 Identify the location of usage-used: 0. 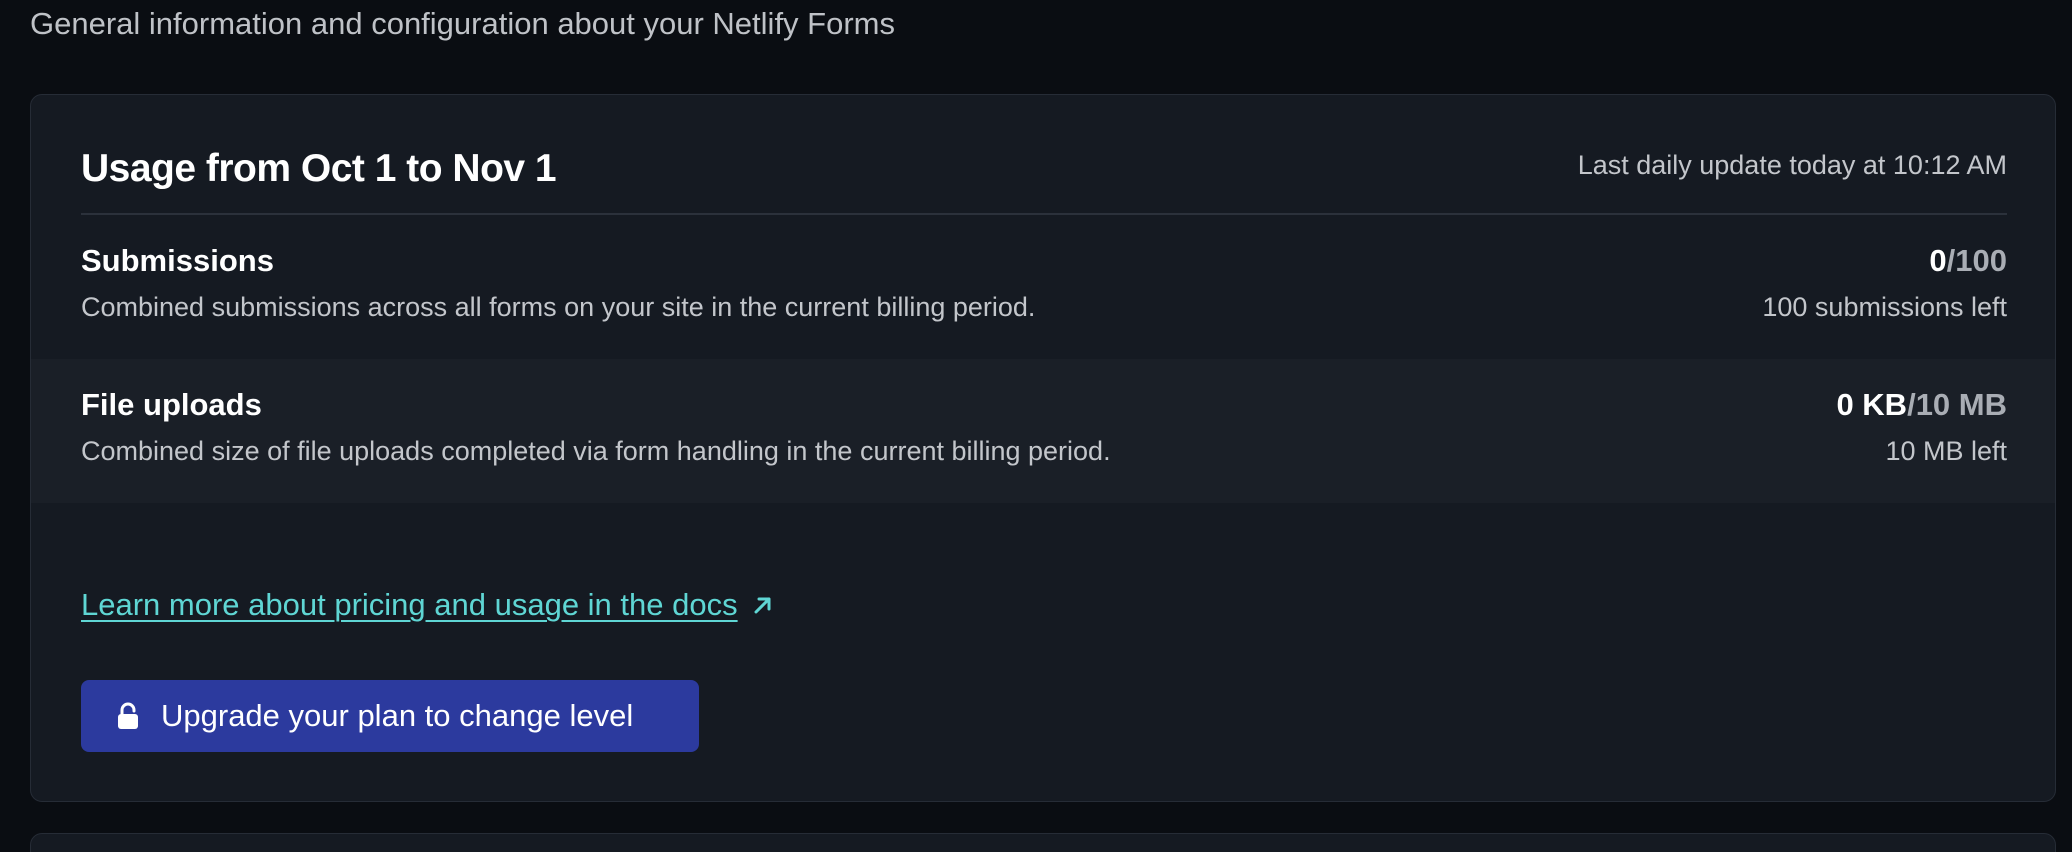
(1938, 260).